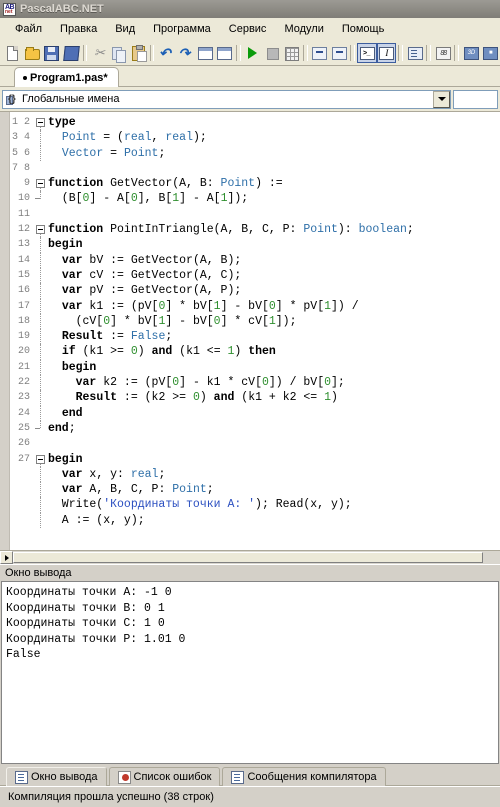 The image size is (500, 807). I want to click on undo-icon: ↶, so click(164, 53).